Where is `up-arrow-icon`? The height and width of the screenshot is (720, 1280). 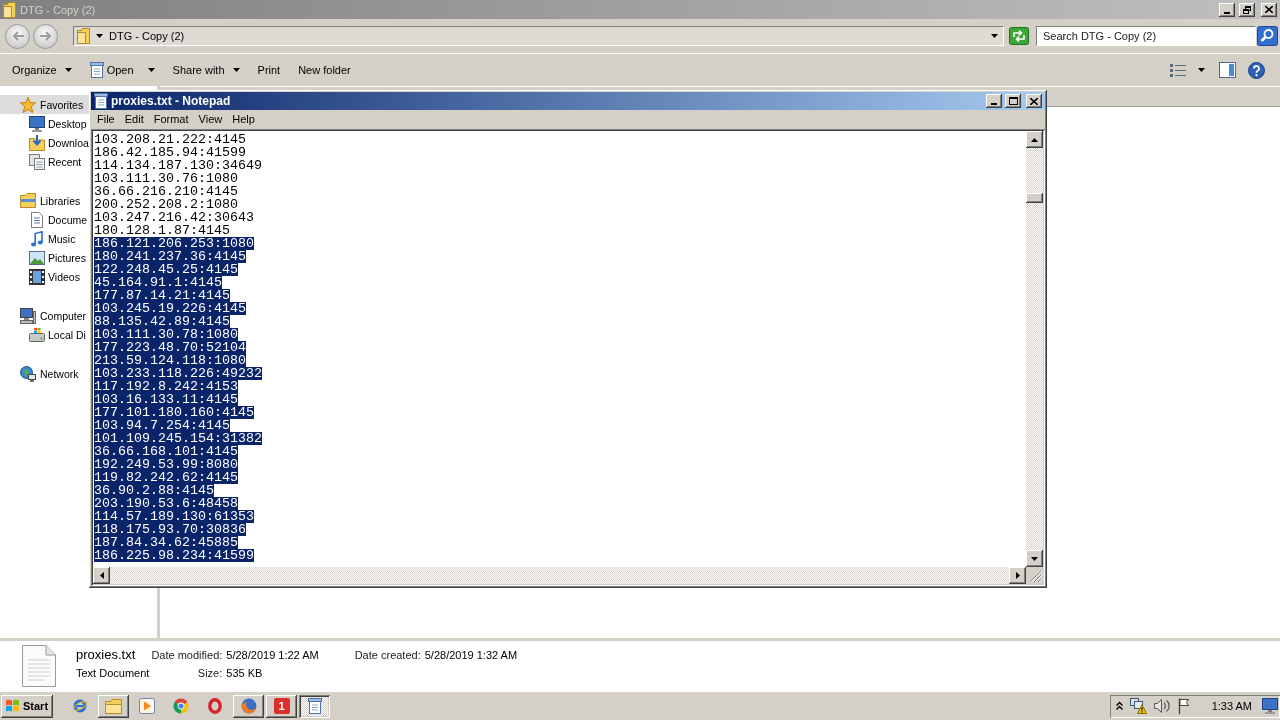
up-arrow-icon is located at coordinates (1034, 139).